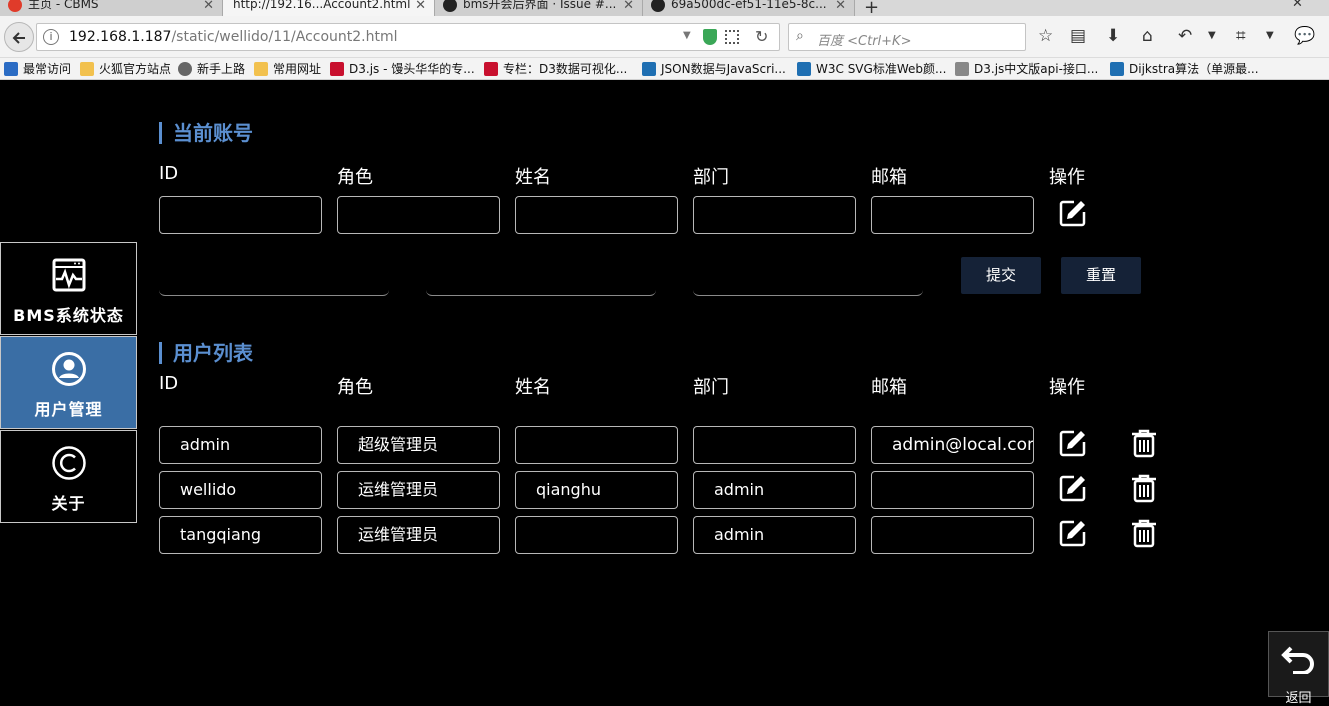  I want to click on globe-icon, so click(185, 69).